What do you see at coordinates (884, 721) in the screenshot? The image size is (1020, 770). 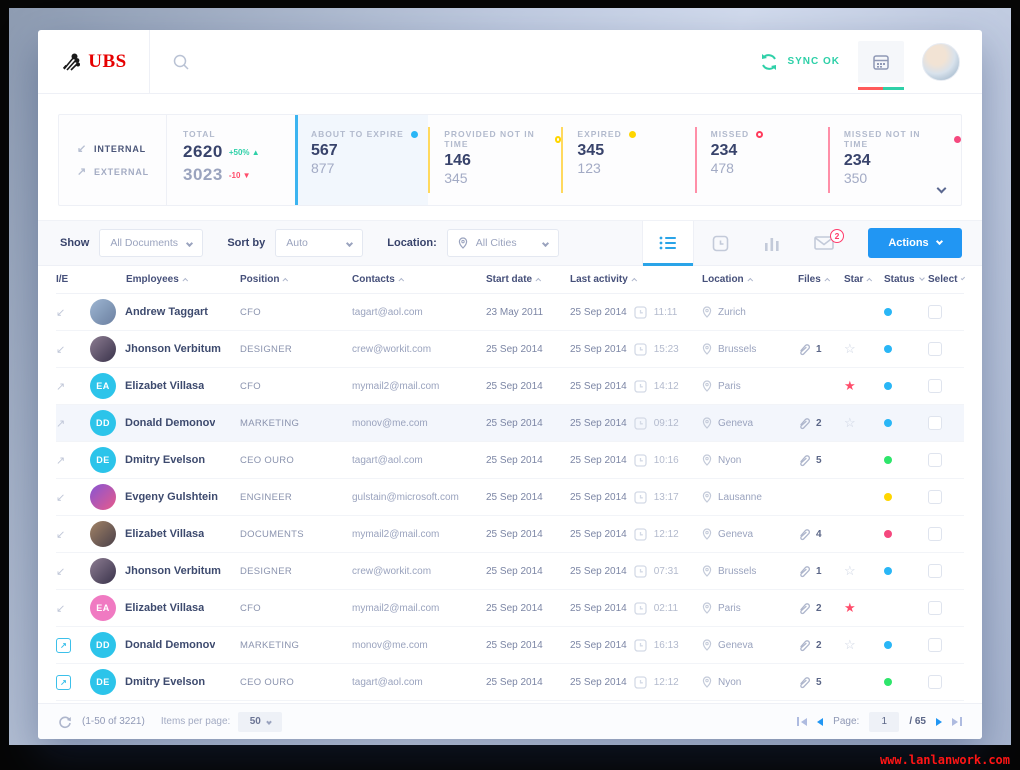 I see `page-input` at bounding box center [884, 721].